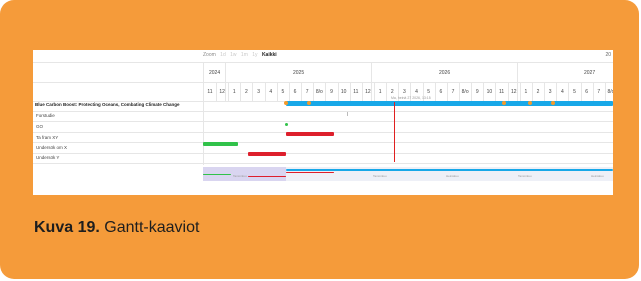 The height and width of the screenshot is (281, 641). I want to click on today-label: Ma, heinä 27 2026, 13:15, so click(411, 98).